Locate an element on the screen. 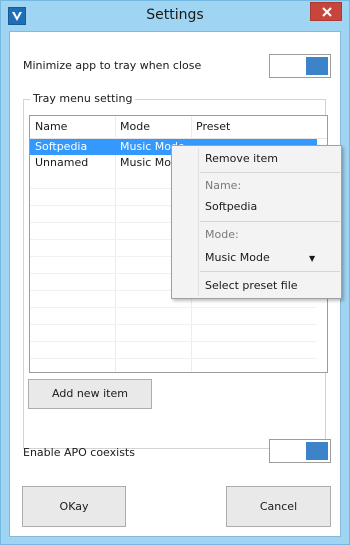 This screenshot has width=350, height=545. close-icon is located at coordinates (327, 12).